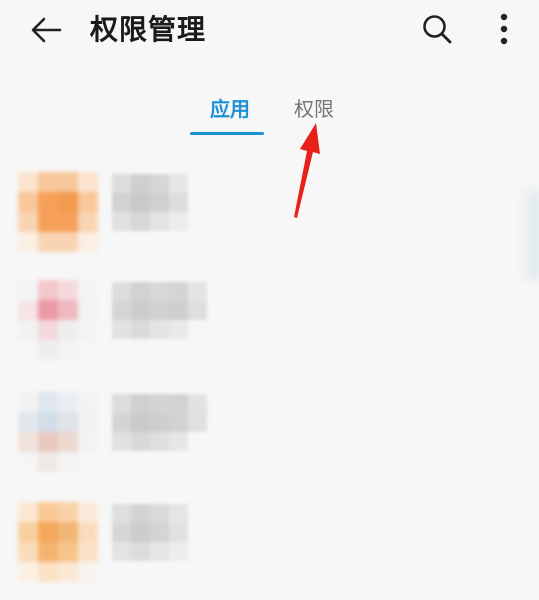 The image size is (539, 600). I want to click on back-button, so click(46, 30).